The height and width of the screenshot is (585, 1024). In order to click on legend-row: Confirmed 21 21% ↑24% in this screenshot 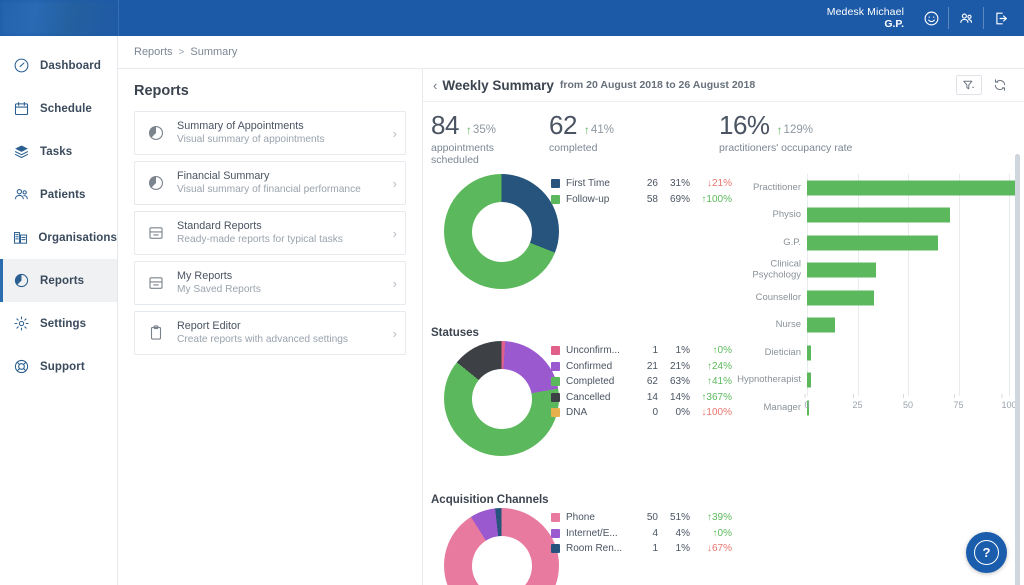, I will do `click(641, 367)`.